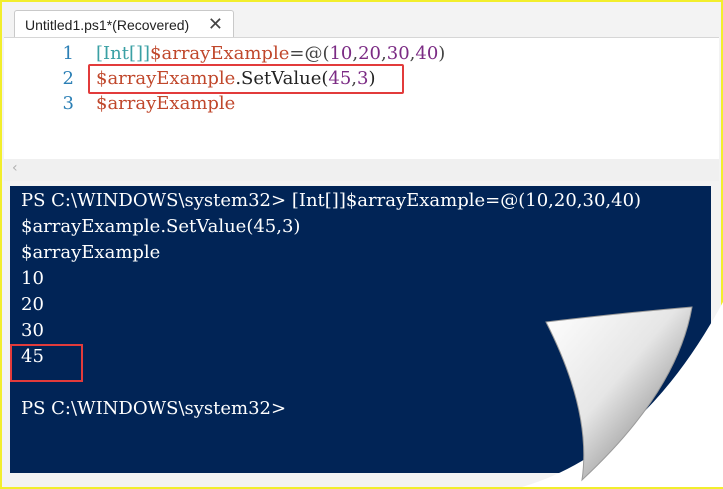 This screenshot has height=489, width=723. Describe the element at coordinates (246, 79) in the screenshot. I see `highlight-box` at that location.